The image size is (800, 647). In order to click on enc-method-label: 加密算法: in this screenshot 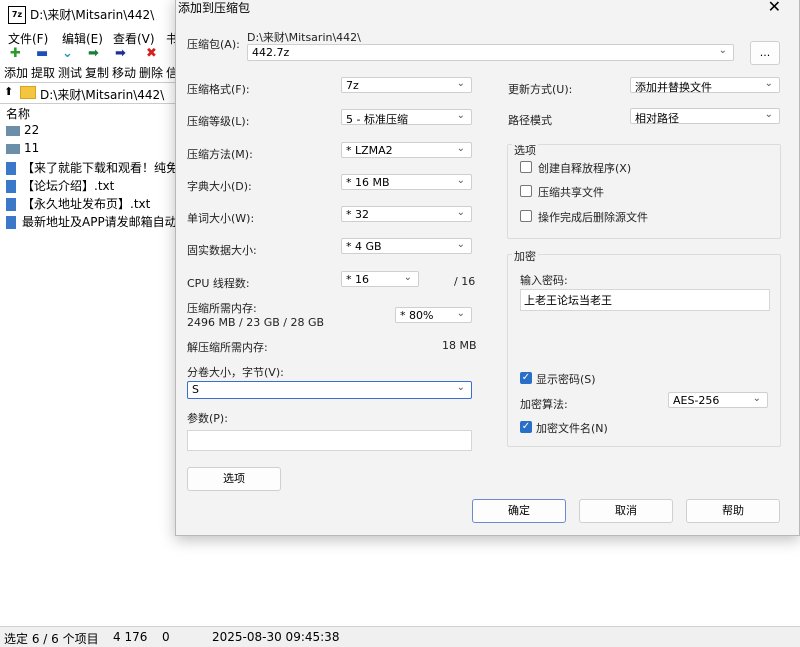, I will do `click(544, 404)`.